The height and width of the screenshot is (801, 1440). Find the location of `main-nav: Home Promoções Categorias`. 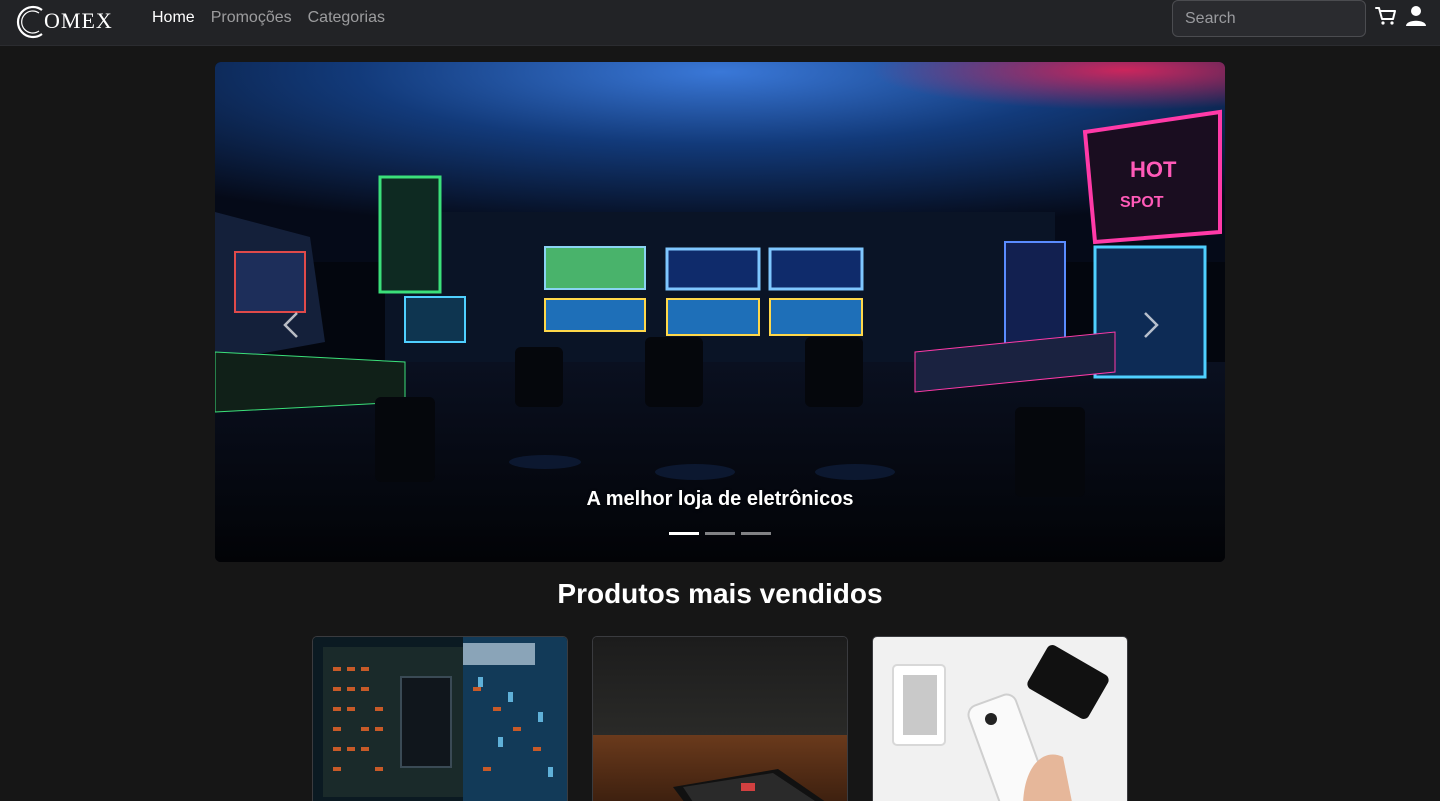

main-nav: Home Promoções Categorias is located at coordinates (268, 18).